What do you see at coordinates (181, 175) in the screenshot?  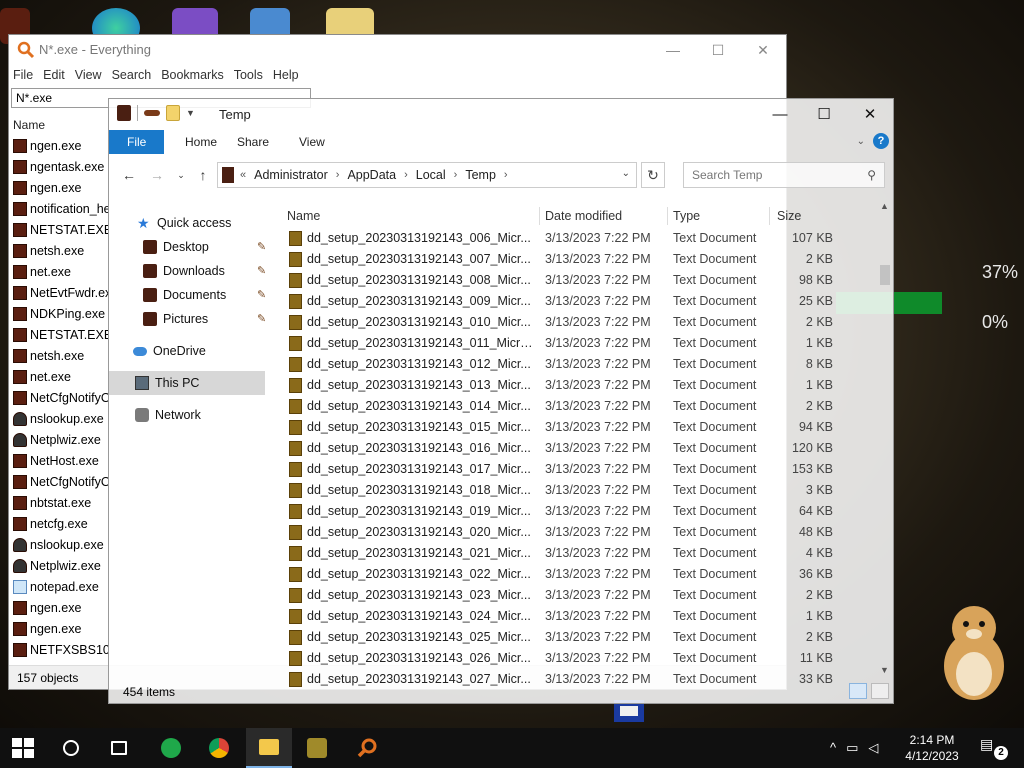 I see `recent-locations-icon: ⌄` at bounding box center [181, 175].